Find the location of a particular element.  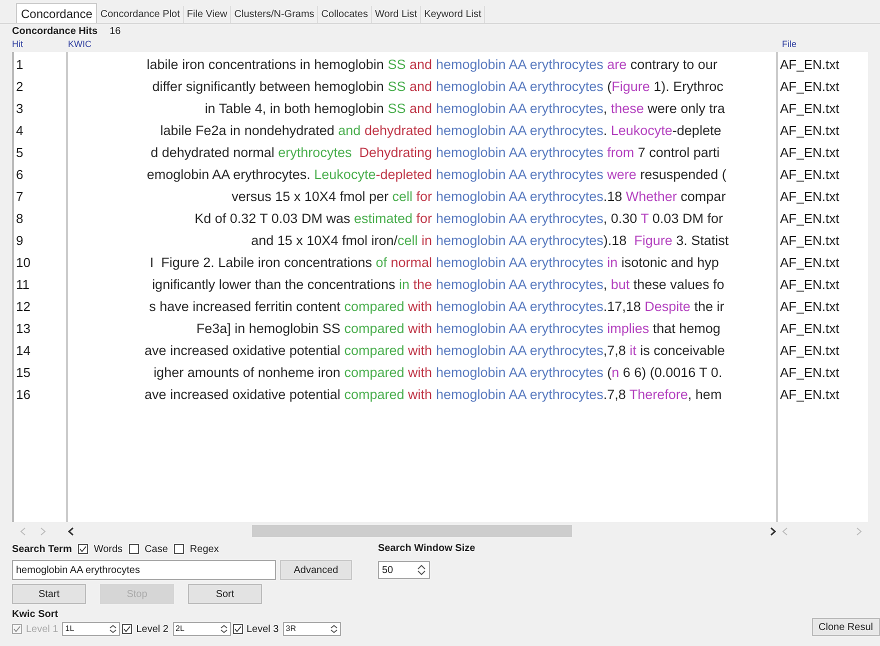

search-field: hemoglobin AA erythrocytes is located at coordinates (144, 570).